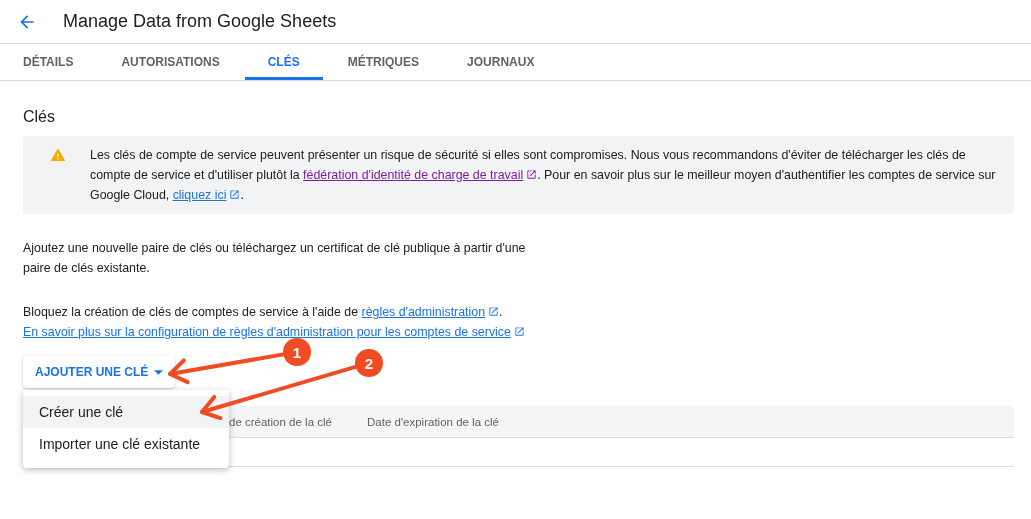  What do you see at coordinates (383, 62) in the screenshot?
I see `tab: MÉTRIQUES` at bounding box center [383, 62].